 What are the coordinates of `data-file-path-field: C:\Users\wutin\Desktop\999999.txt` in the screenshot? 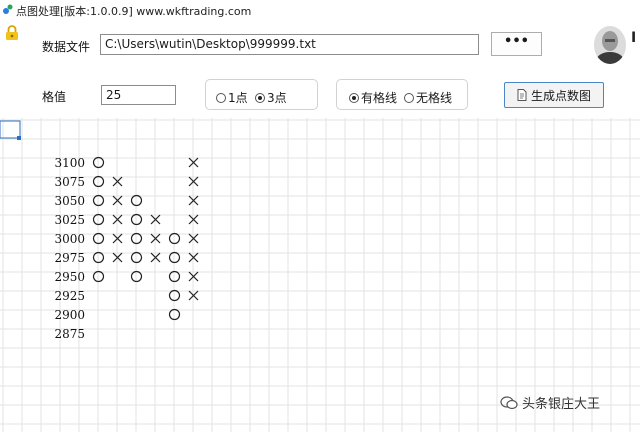 It's located at (289, 44).